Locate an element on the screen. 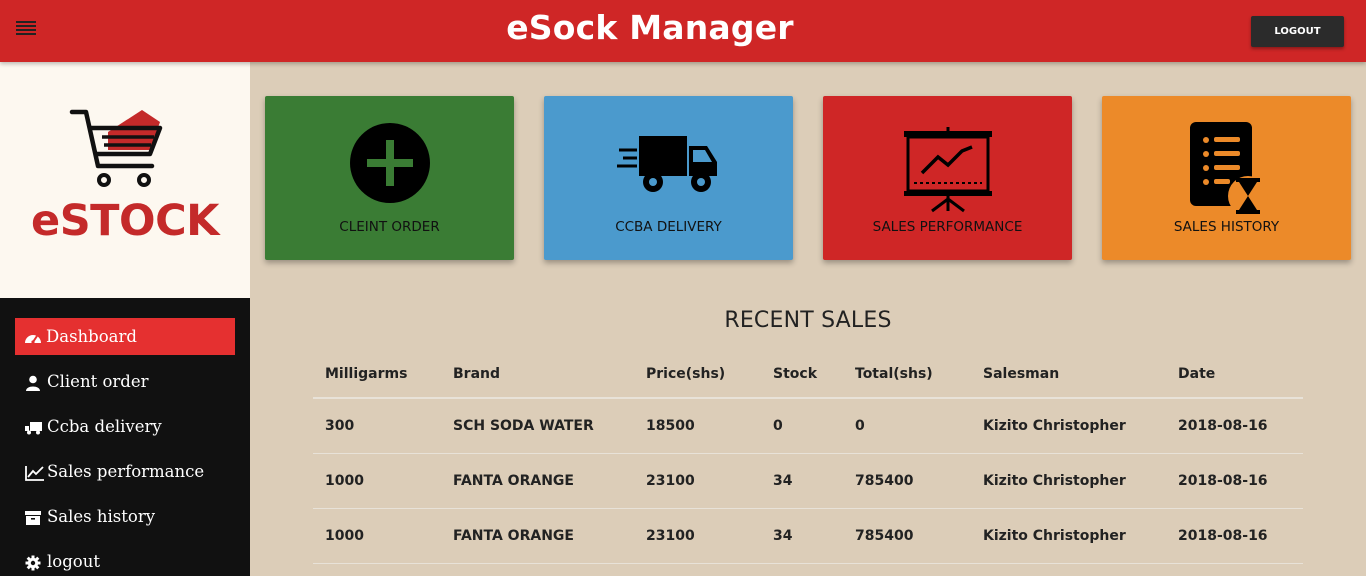  sidebar-item-label: Sales history is located at coordinates (101, 516).